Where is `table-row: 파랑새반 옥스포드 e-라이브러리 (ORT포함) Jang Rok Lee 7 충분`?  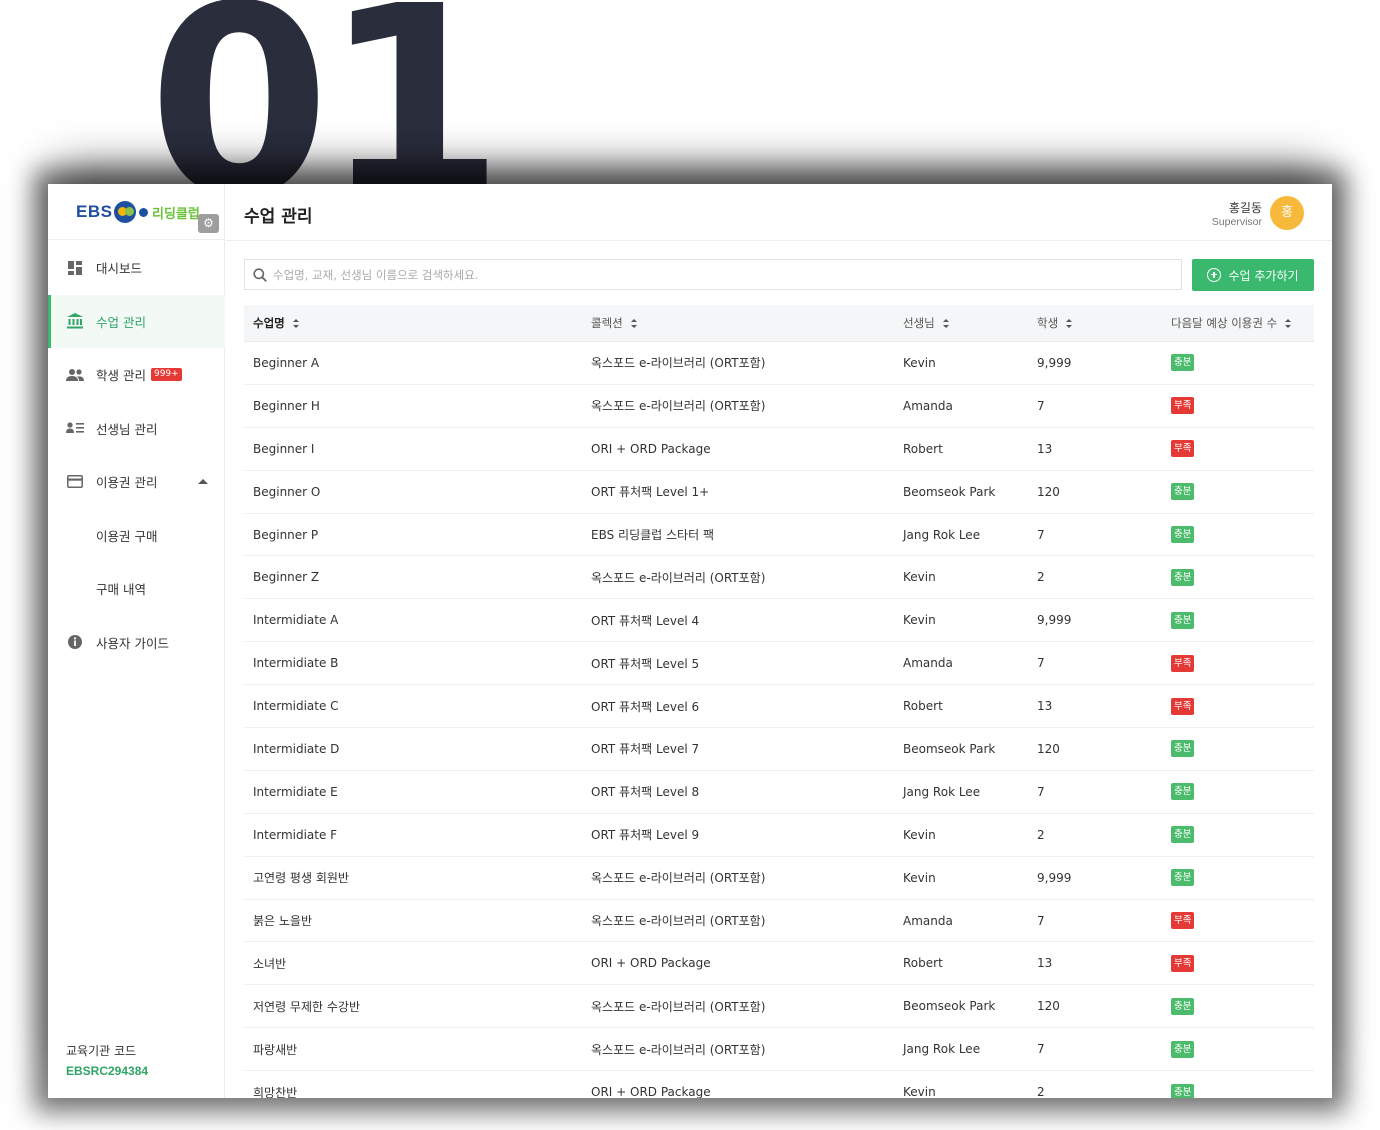 table-row: 파랑새반 옥스포드 e-라이브러리 (ORT포함) Jang Rok Lee 7 충분 is located at coordinates (779, 1050).